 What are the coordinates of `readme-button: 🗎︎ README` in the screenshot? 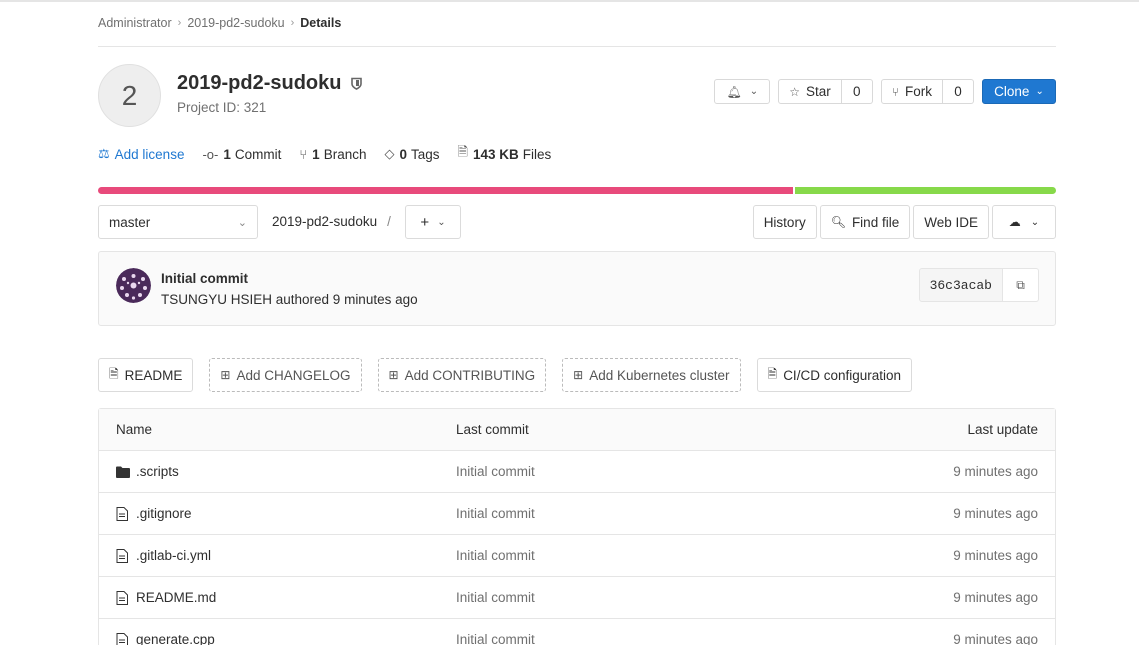 It's located at (146, 375).